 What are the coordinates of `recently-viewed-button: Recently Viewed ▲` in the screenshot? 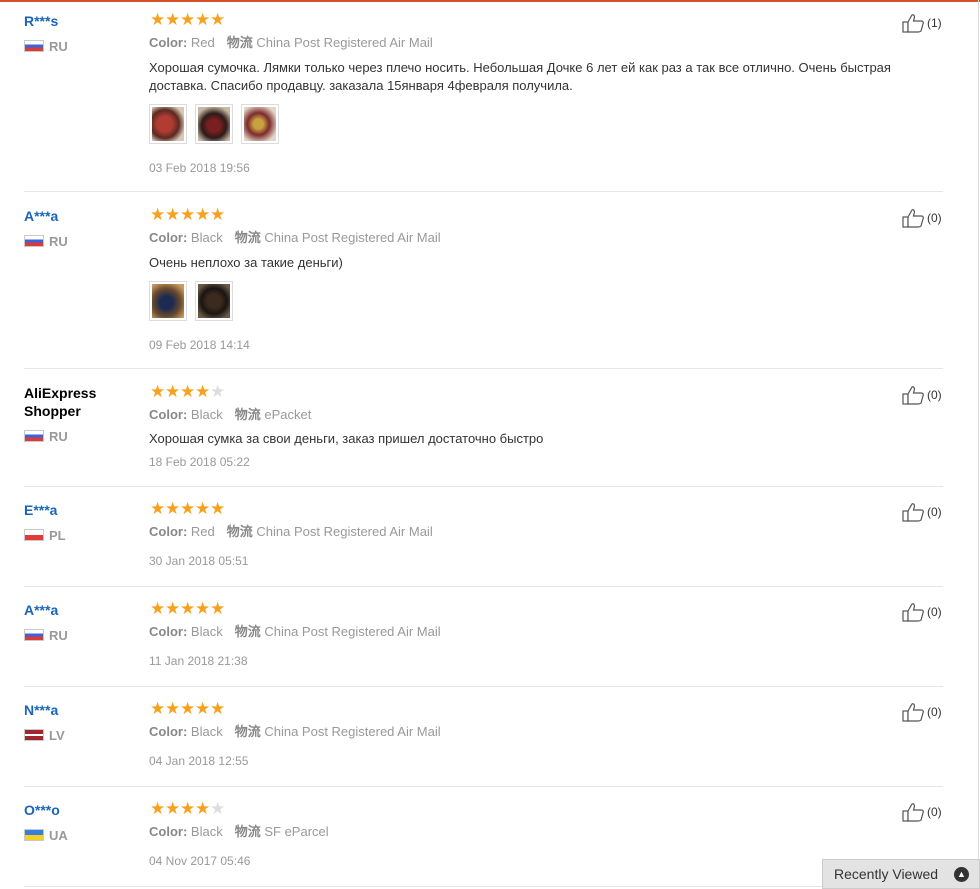 It's located at (901, 874).